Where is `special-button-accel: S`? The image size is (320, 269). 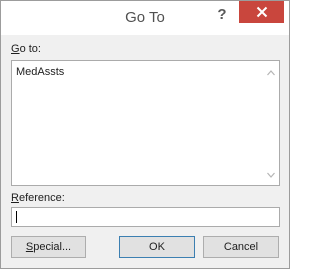
special-button-accel: S is located at coordinates (29, 247).